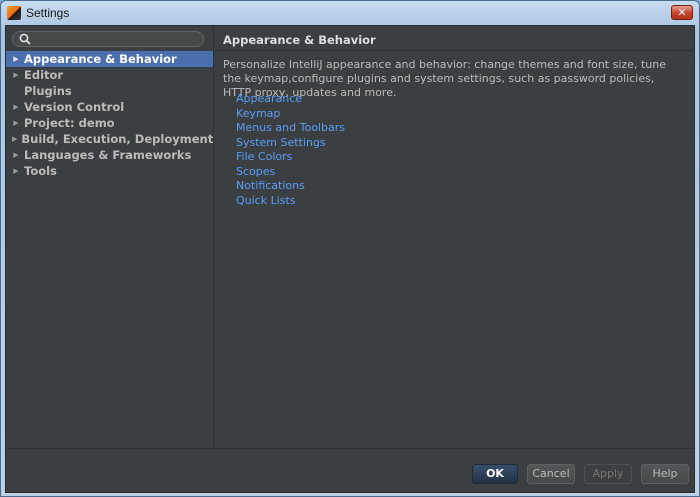  I want to click on sidebar-item-version-control: ▶ Version Control, so click(109, 107).